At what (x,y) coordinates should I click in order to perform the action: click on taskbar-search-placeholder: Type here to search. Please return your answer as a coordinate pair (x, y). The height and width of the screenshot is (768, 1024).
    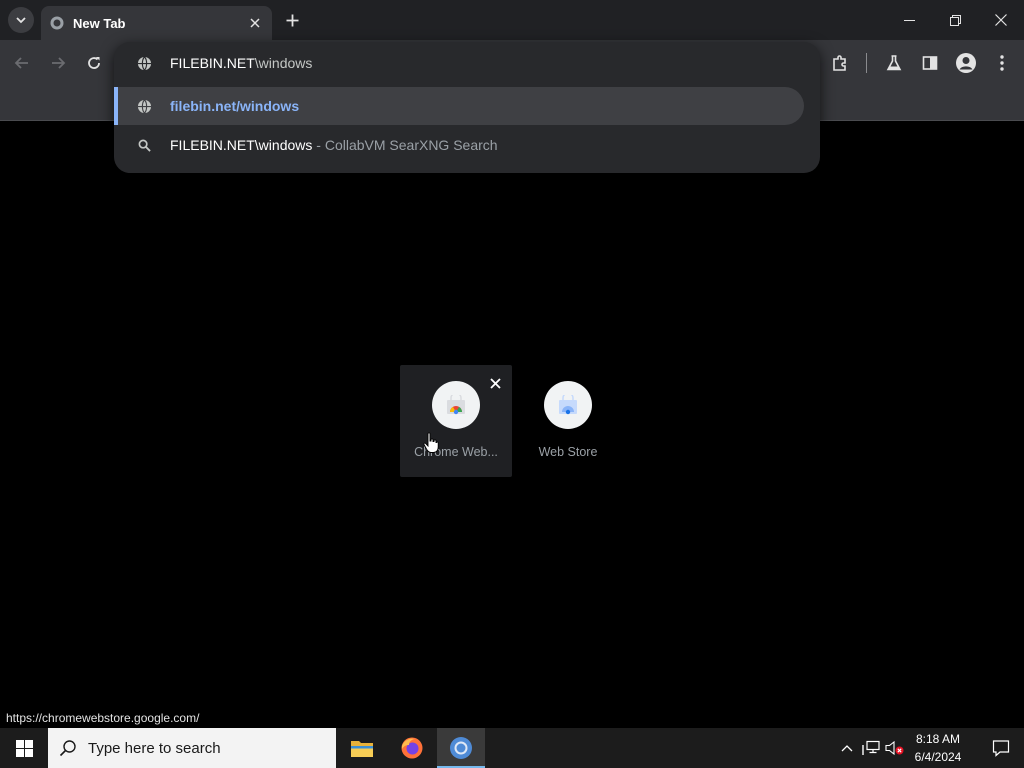
    Looking at the image, I should click on (154, 748).